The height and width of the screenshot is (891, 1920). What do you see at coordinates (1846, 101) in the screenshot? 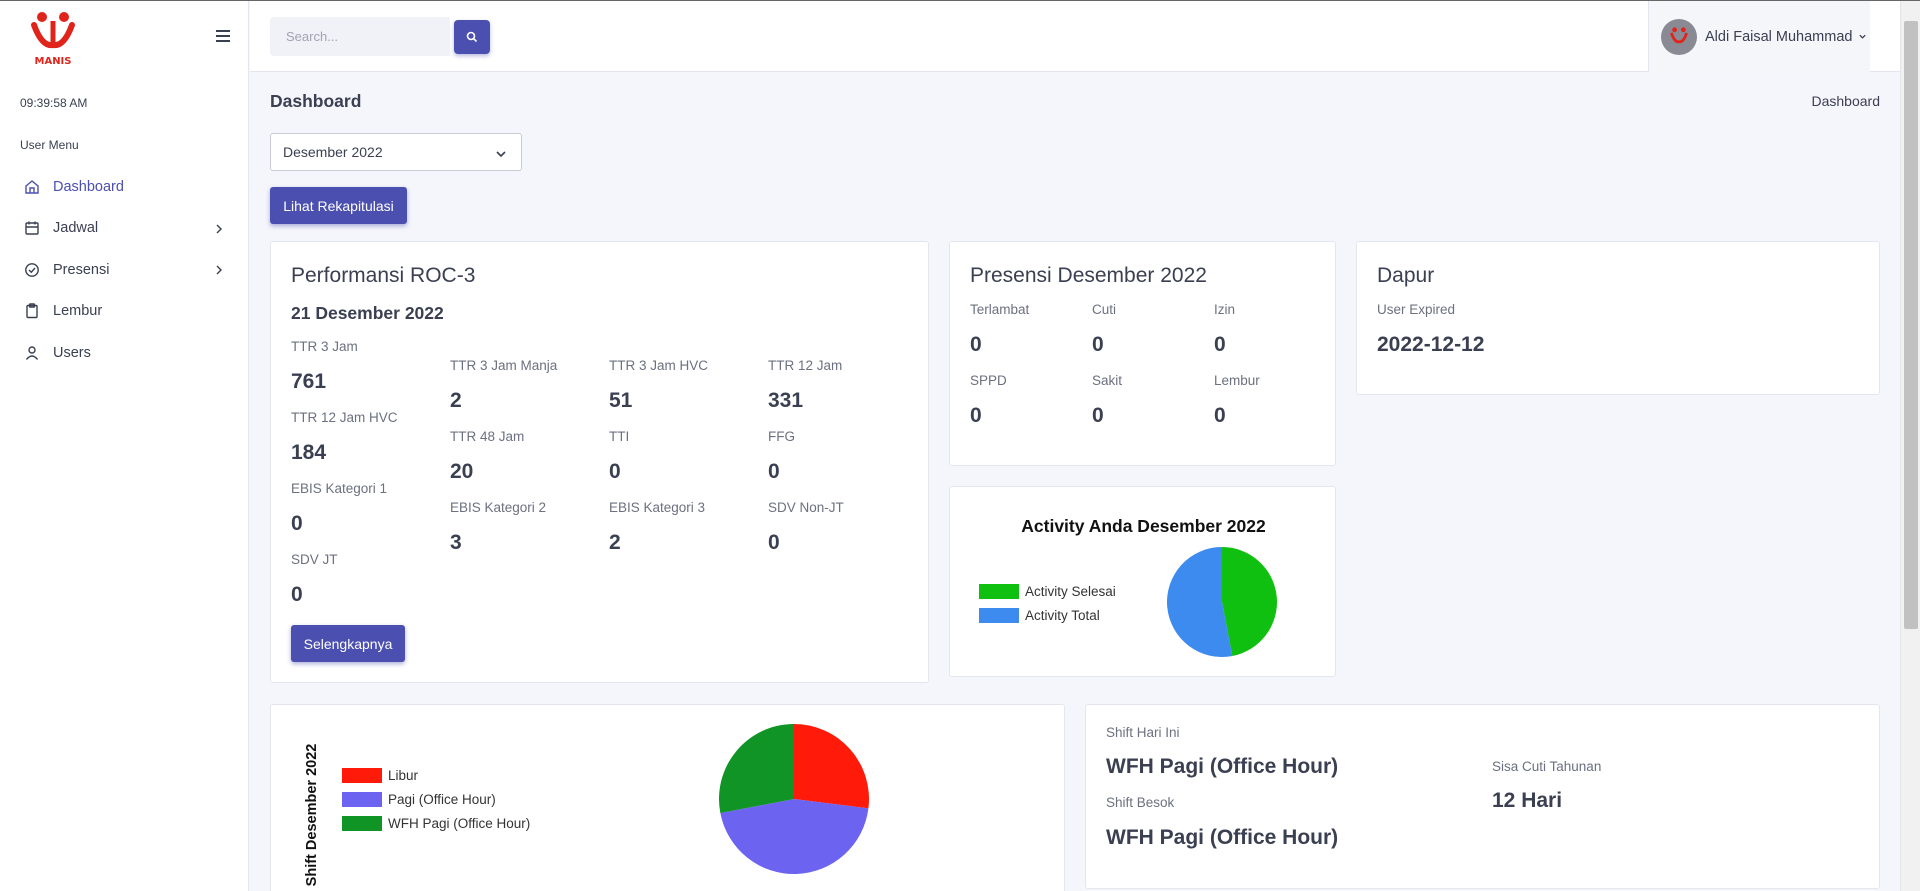
I see `breadcrumb: Dashboard` at bounding box center [1846, 101].